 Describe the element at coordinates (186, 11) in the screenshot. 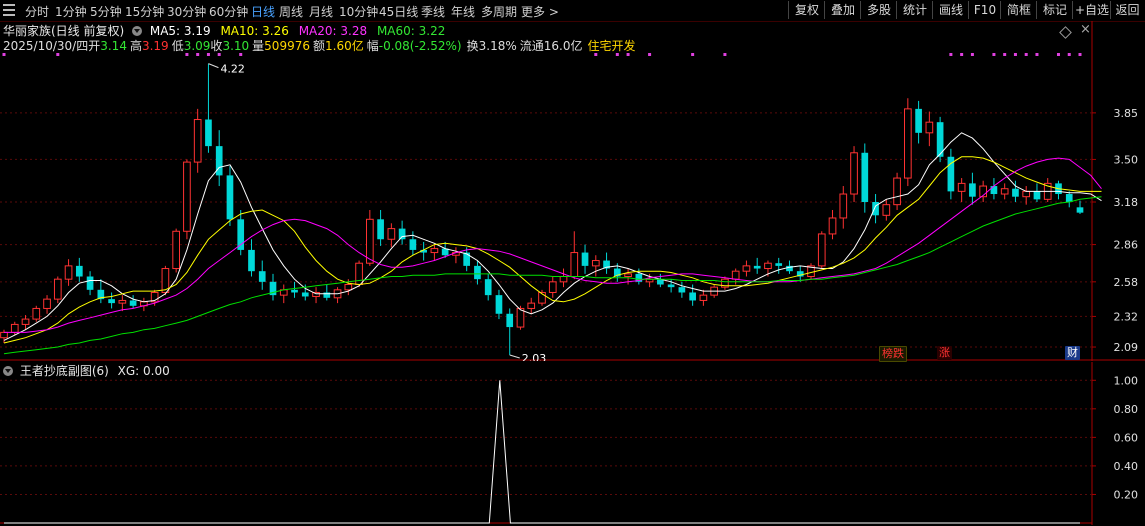

I see `tab-period-4: 30分钟` at that location.